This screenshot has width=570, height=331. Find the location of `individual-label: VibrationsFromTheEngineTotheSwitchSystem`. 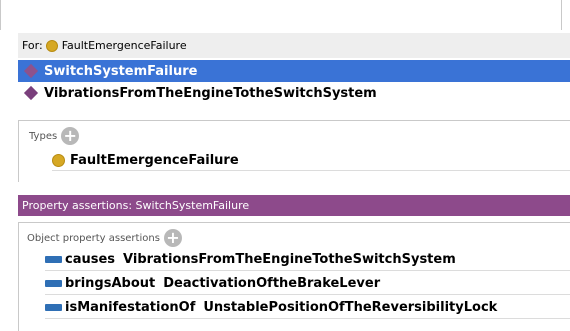

individual-label: VibrationsFromTheEngineTotheSwitchSystem is located at coordinates (210, 93).